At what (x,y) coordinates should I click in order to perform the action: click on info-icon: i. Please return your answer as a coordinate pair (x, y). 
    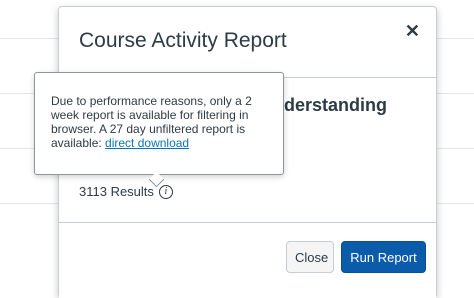
    Looking at the image, I should click on (165, 191).